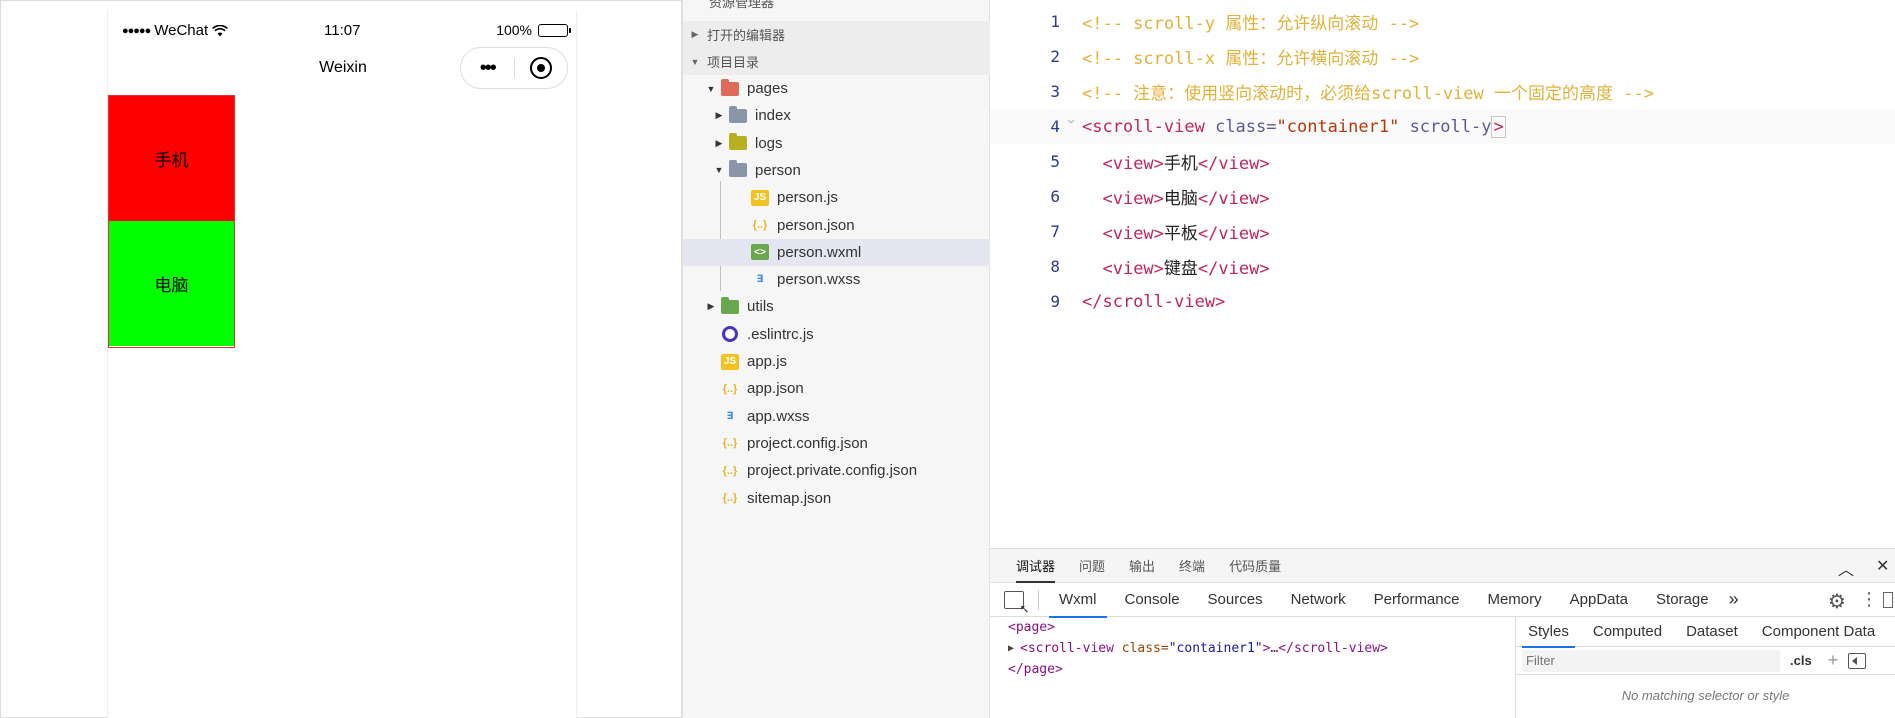  Describe the element at coordinates (1818, 632) in the screenshot. I see `styles-tab-component-data: Component Data` at that location.